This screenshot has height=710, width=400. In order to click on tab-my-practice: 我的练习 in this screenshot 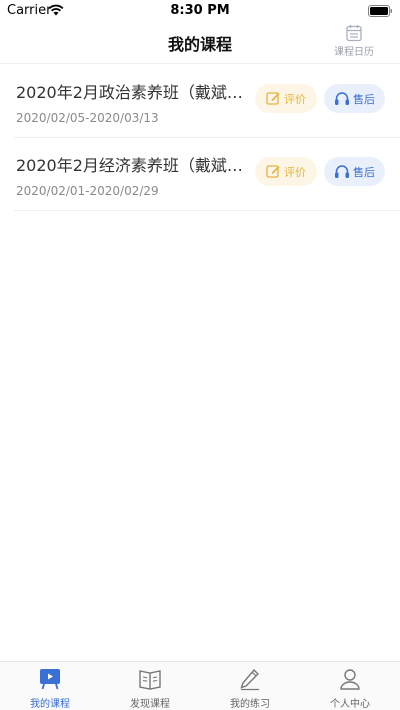, I will do `click(250, 686)`.